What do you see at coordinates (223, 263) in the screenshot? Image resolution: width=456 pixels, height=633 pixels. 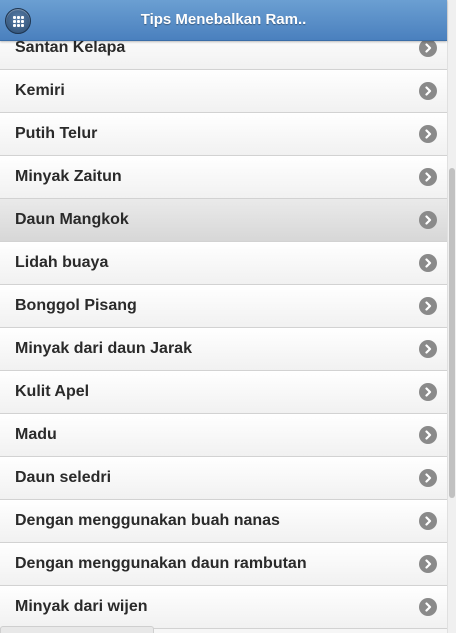 I see `list-item: Lidah buaya` at bounding box center [223, 263].